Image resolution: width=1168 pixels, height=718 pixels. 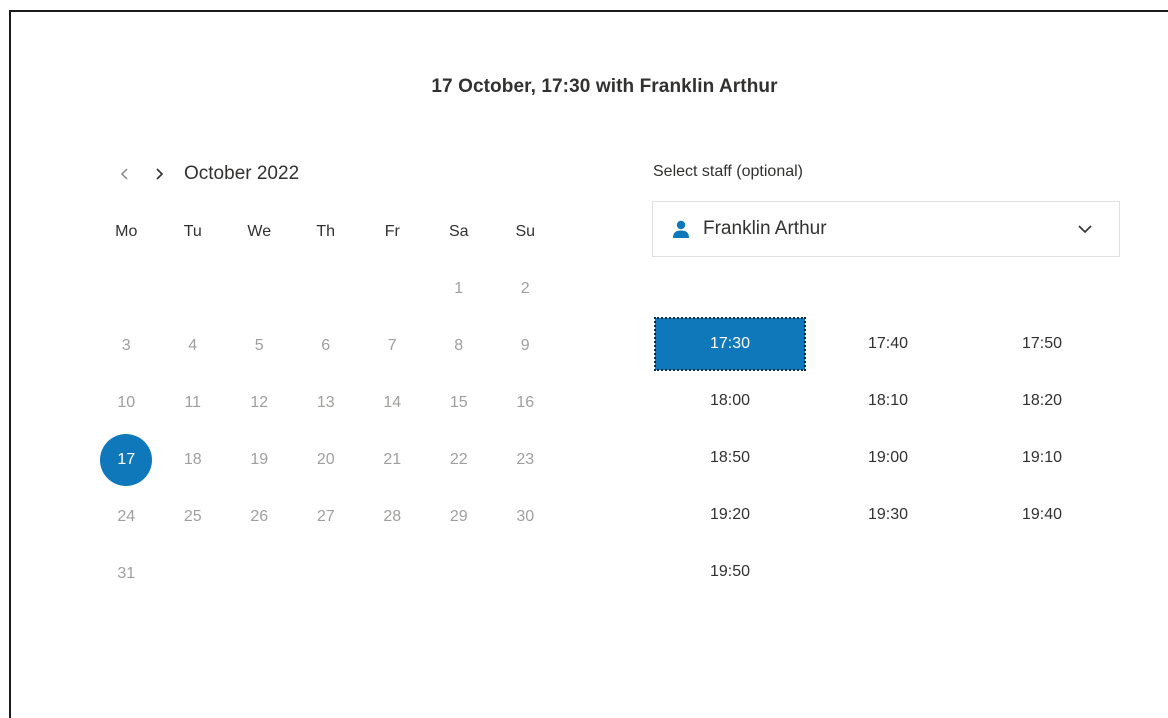 I want to click on calendar-cell: 22, so click(x=459, y=459).